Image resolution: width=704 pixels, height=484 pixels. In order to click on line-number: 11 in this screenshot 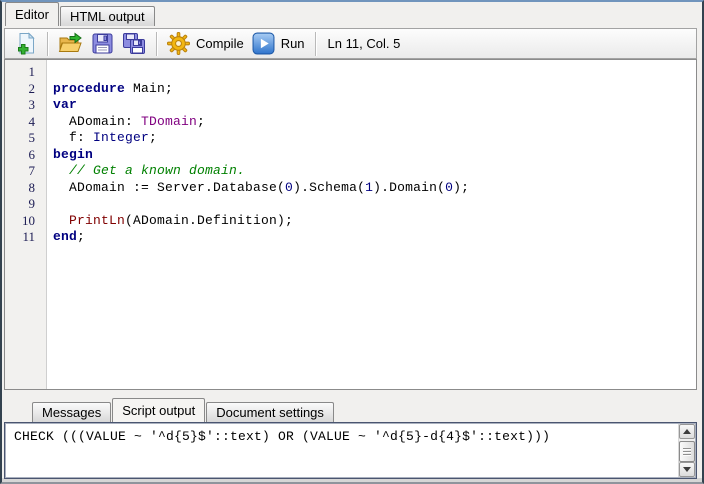, I will do `click(28, 236)`.